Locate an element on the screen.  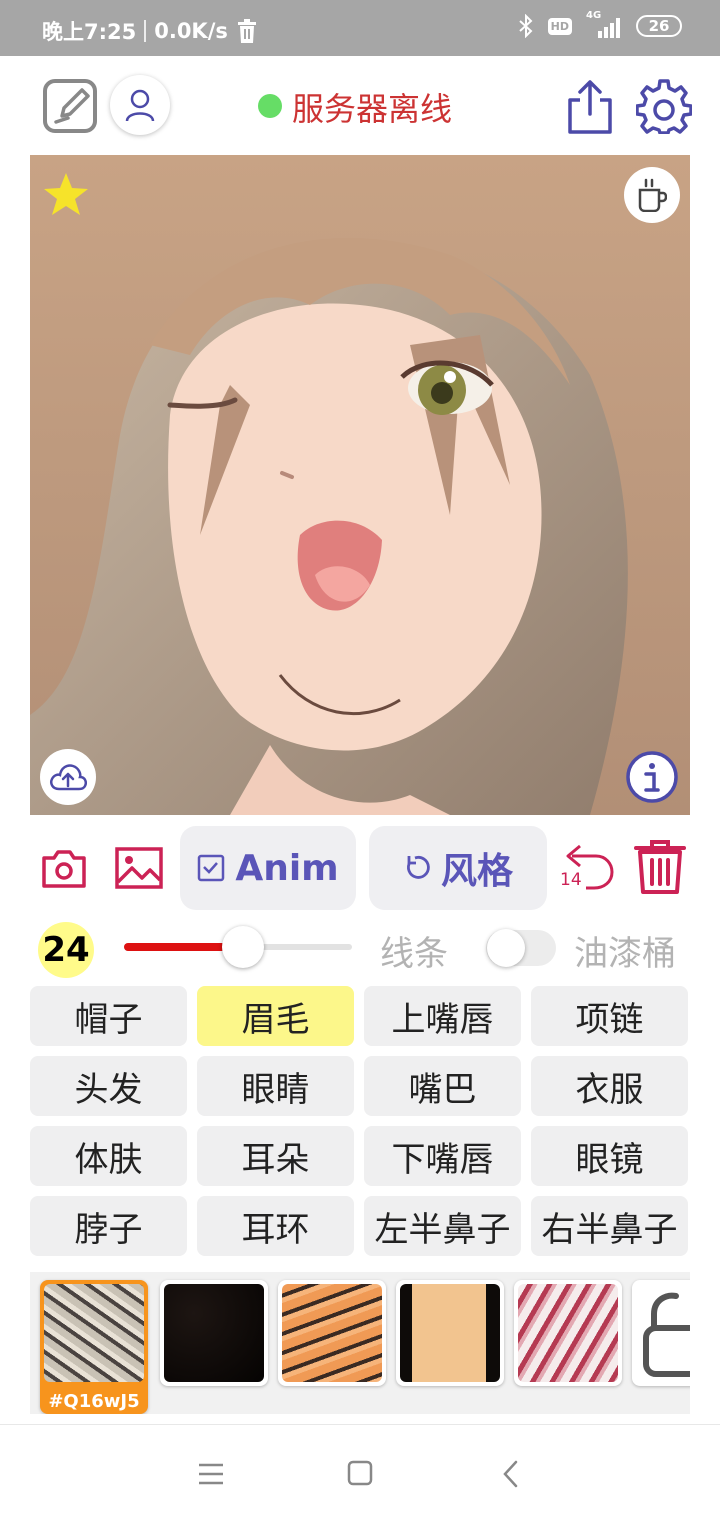
battery-icon: 26 is located at coordinates (659, 26).